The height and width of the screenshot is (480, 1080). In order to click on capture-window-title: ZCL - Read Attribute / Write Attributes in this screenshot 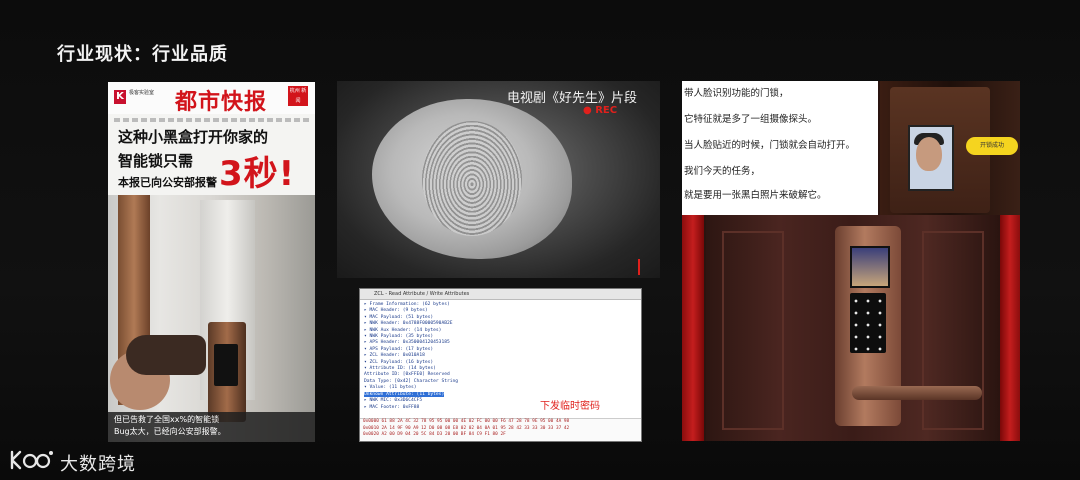, I will do `click(500, 294)`.